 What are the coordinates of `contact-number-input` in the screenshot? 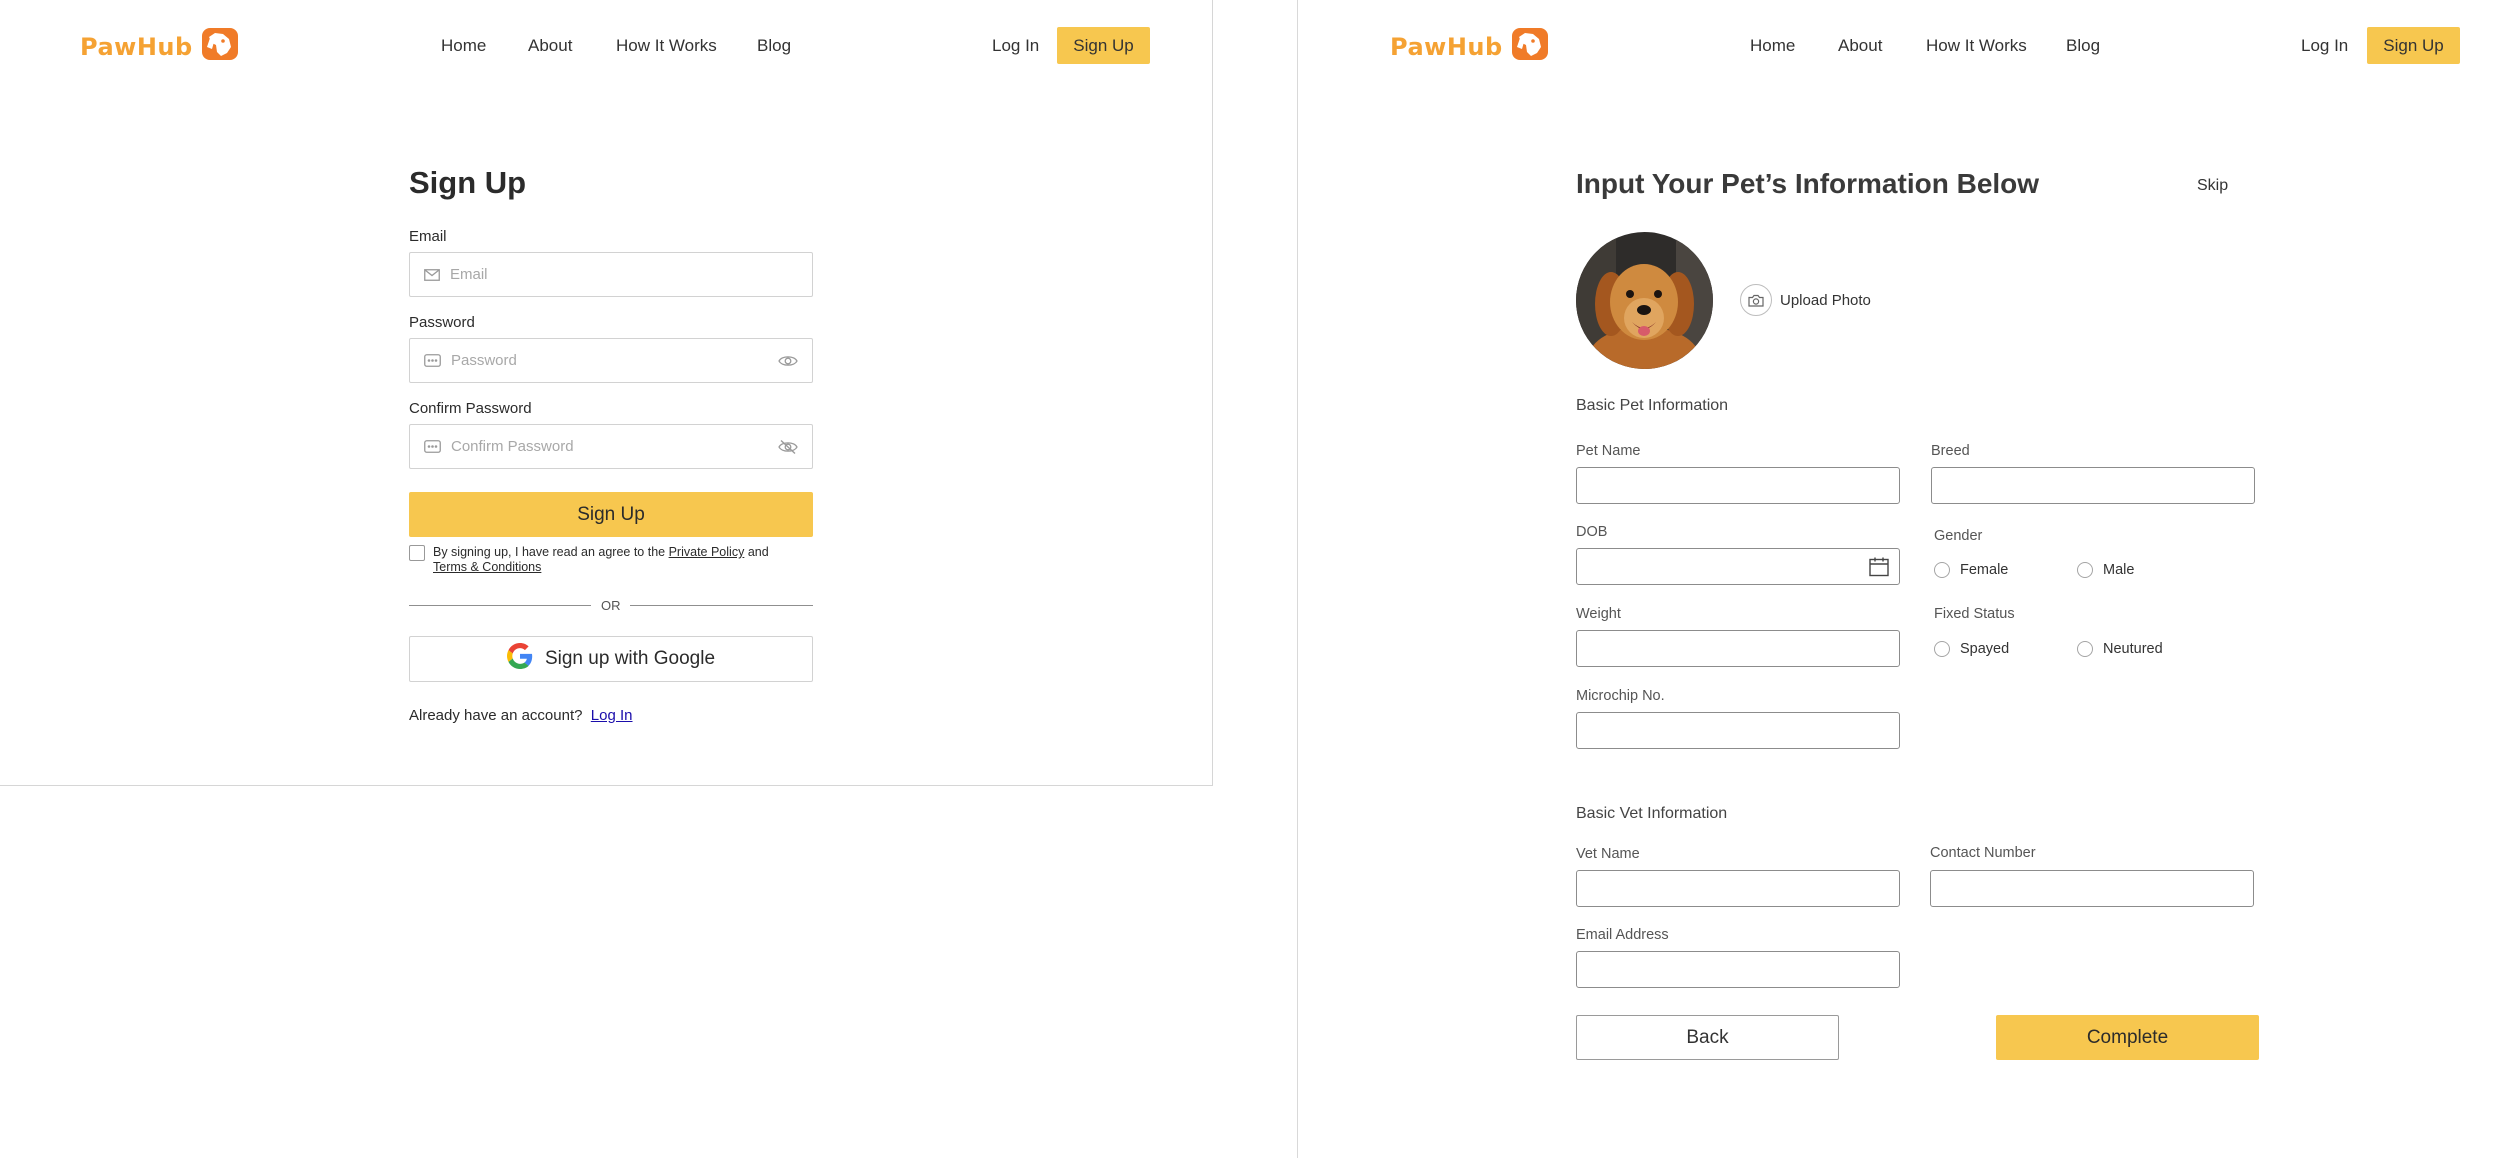 It's located at (2092, 888).